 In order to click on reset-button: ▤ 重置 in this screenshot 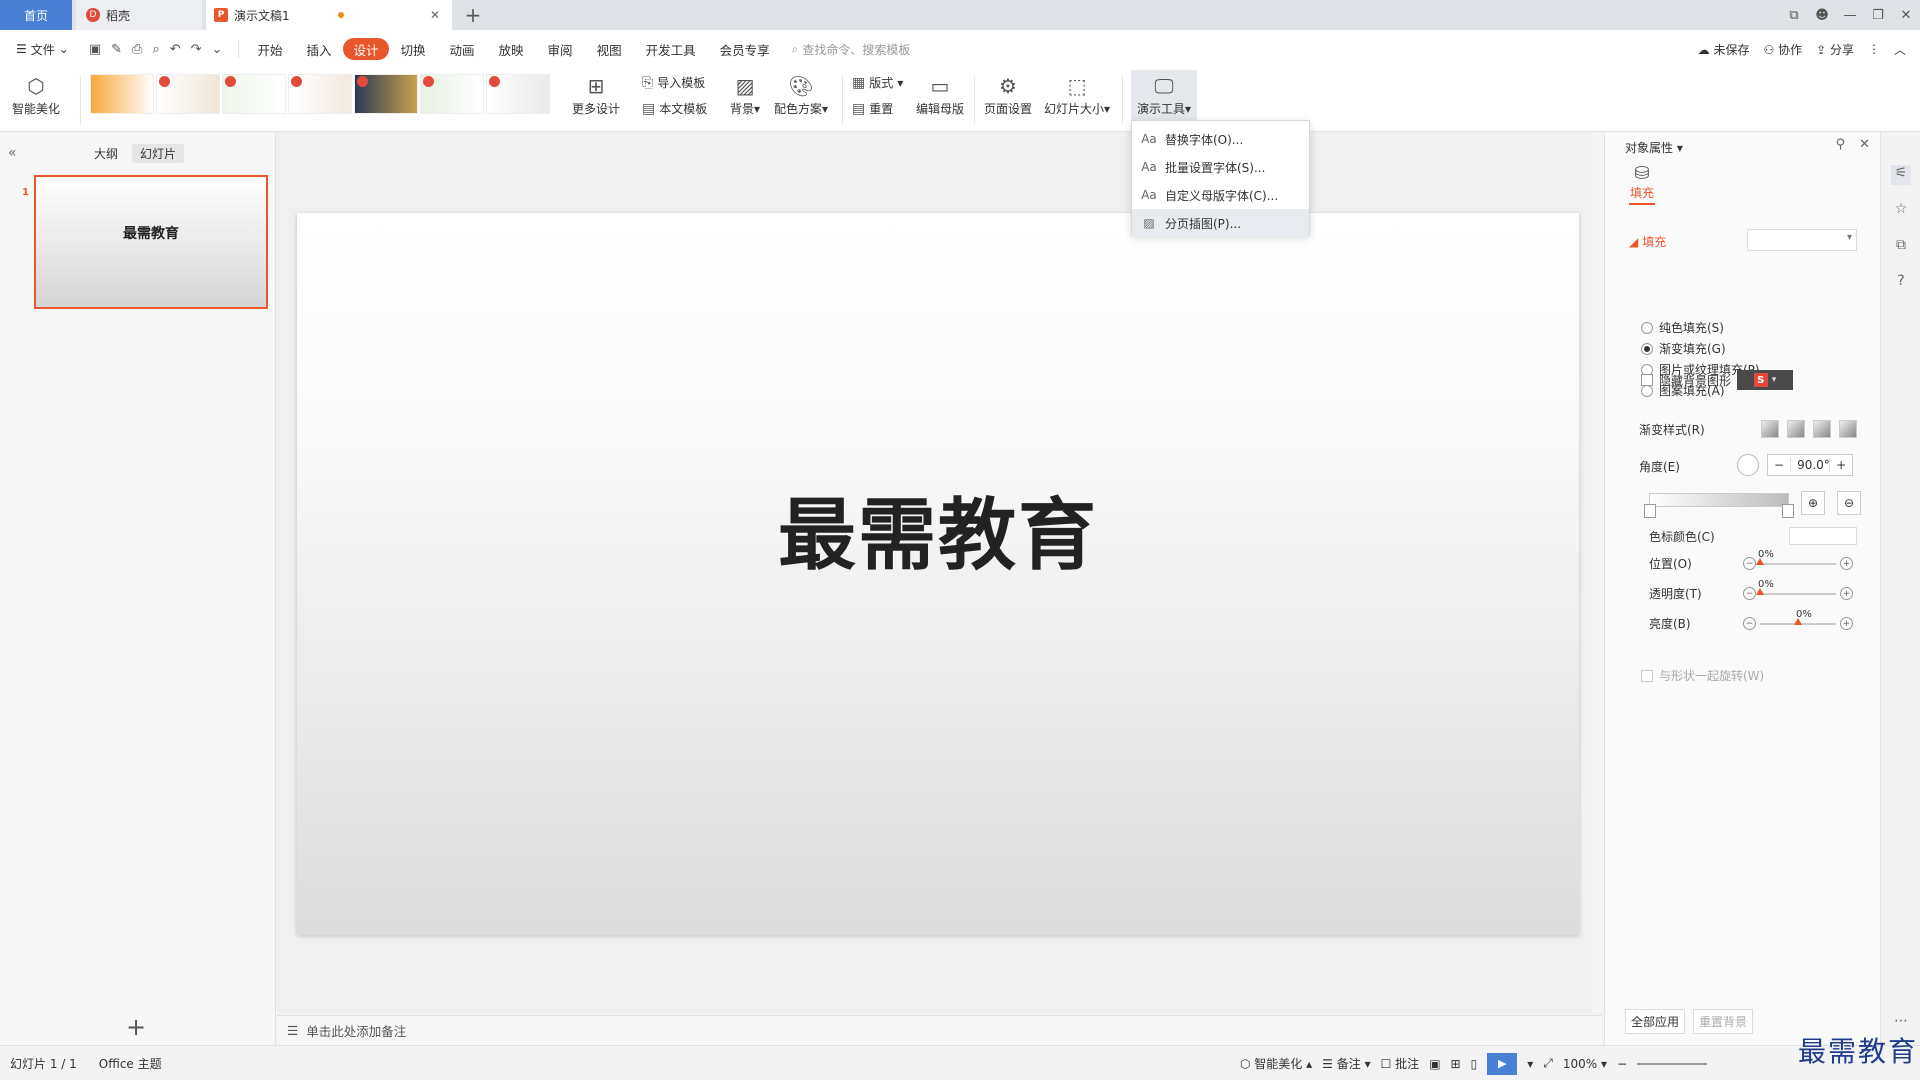, I will do `click(872, 108)`.